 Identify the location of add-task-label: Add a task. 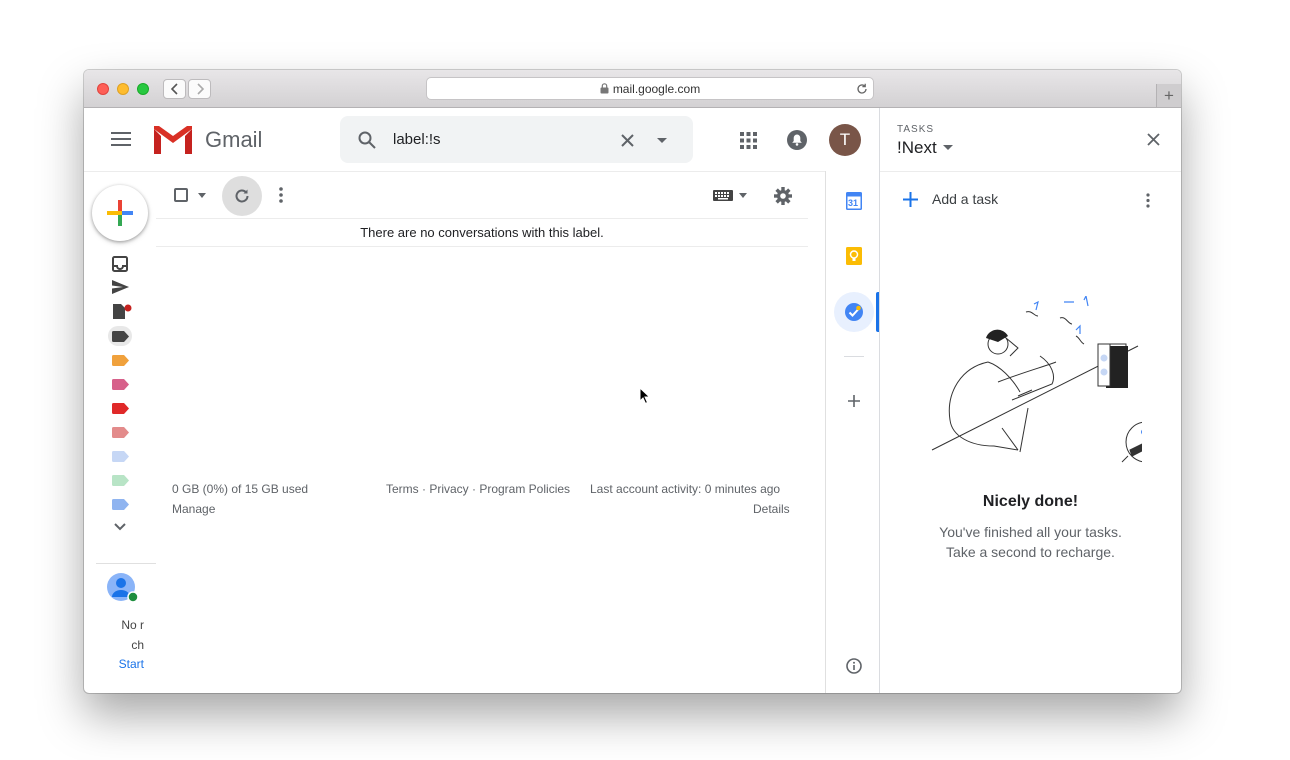
(965, 199).